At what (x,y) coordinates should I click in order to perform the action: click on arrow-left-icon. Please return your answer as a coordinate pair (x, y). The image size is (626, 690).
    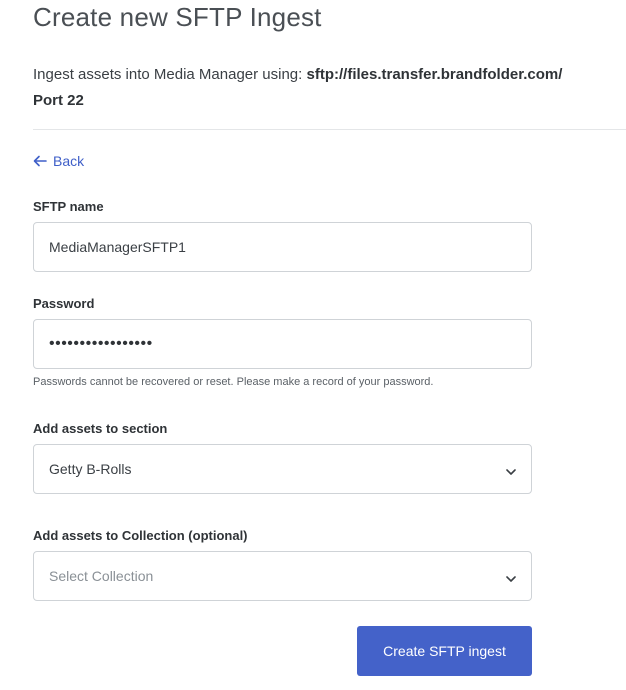
    Looking at the image, I should click on (40, 161).